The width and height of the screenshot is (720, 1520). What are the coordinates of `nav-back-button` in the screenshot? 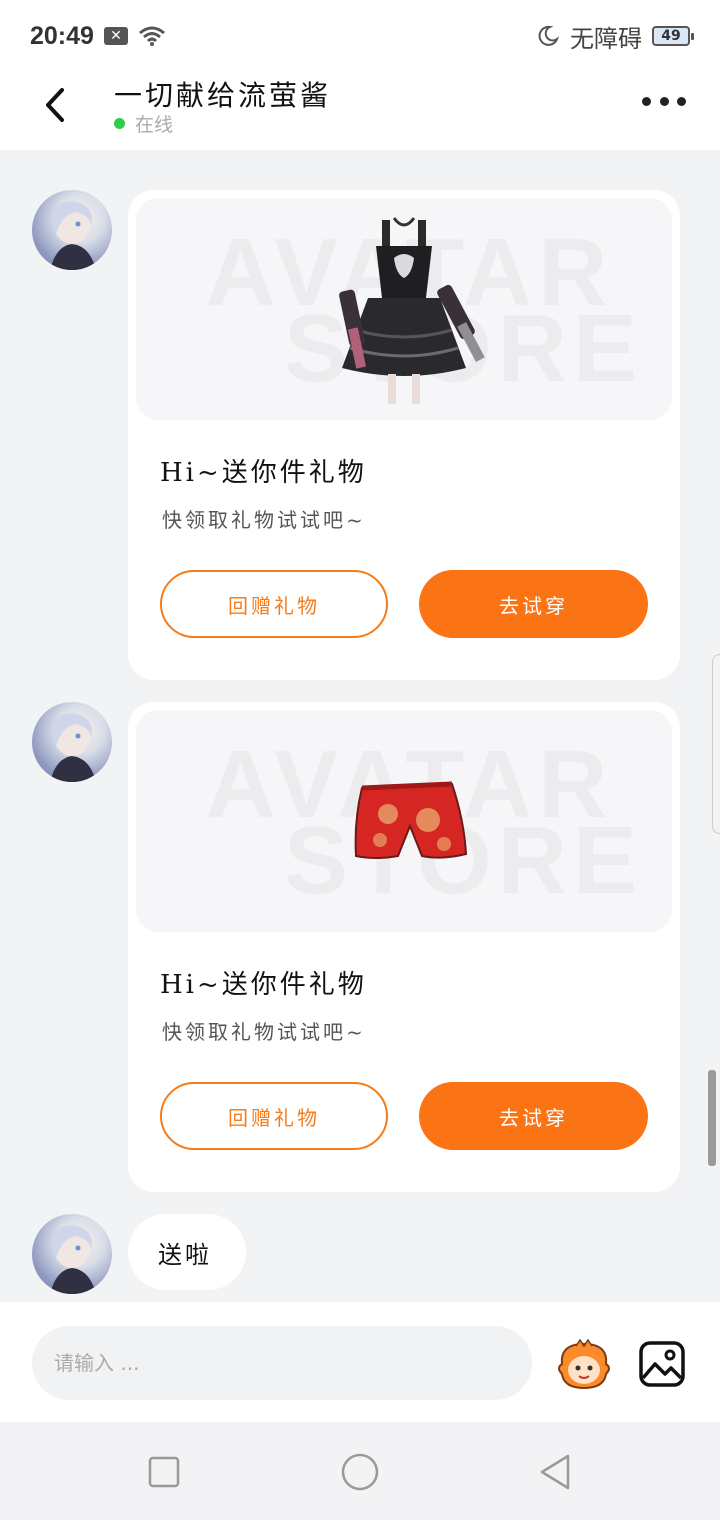 It's located at (556, 1472).